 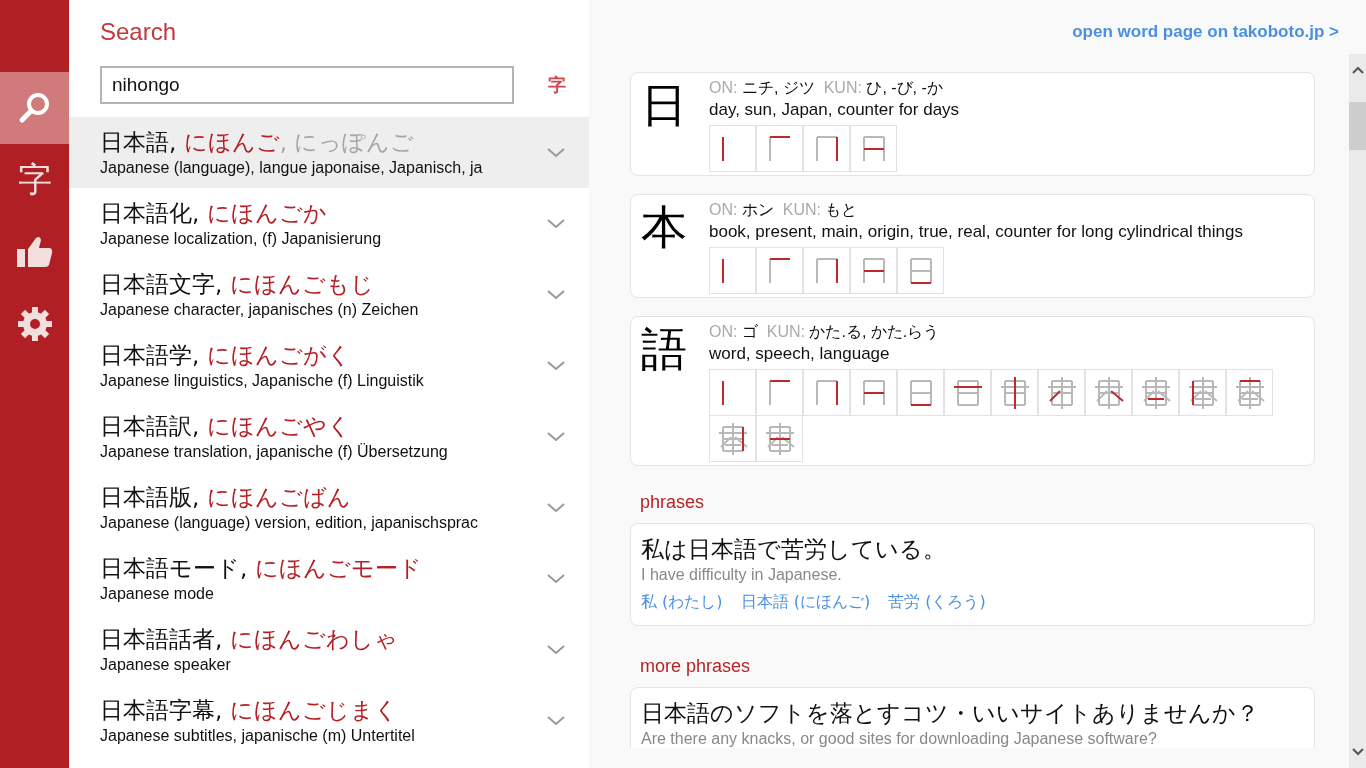 I want to click on result-item: 日本語化, にほんごか Japanese localization, (f) Japanisierung, so click(x=329, y=223).